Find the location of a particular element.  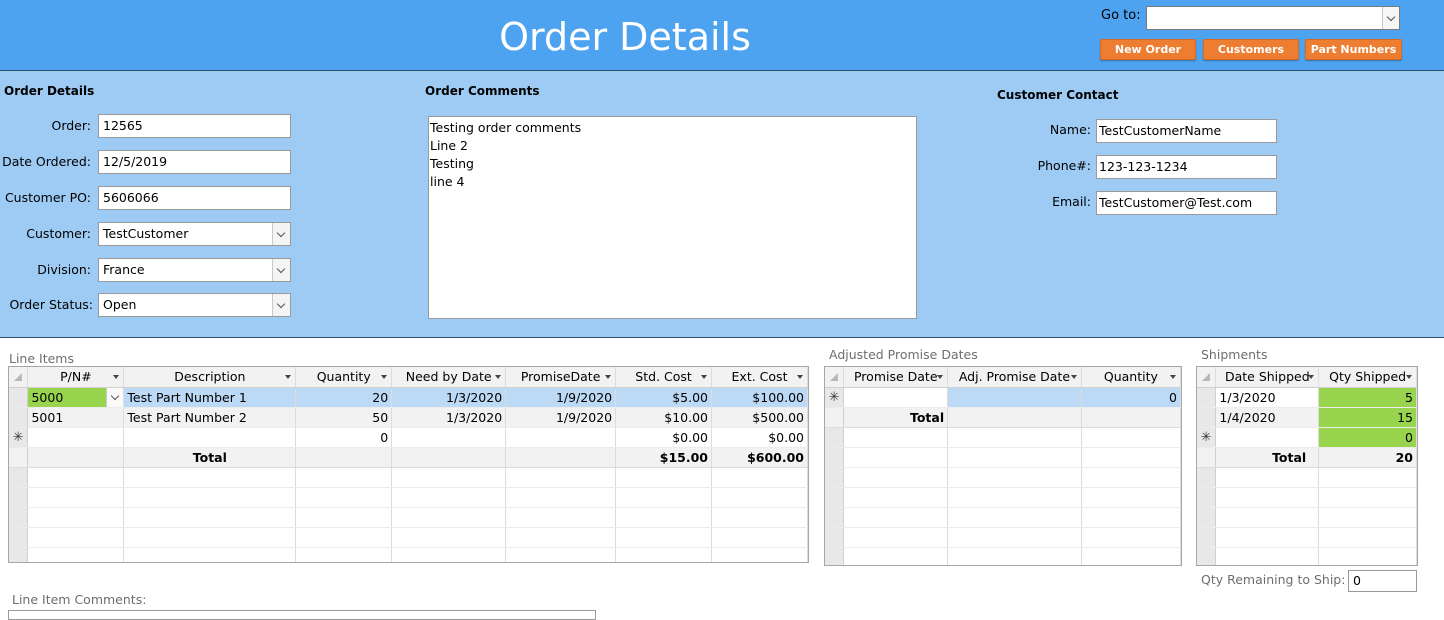

customer-dropdown-button is located at coordinates (281, 234).